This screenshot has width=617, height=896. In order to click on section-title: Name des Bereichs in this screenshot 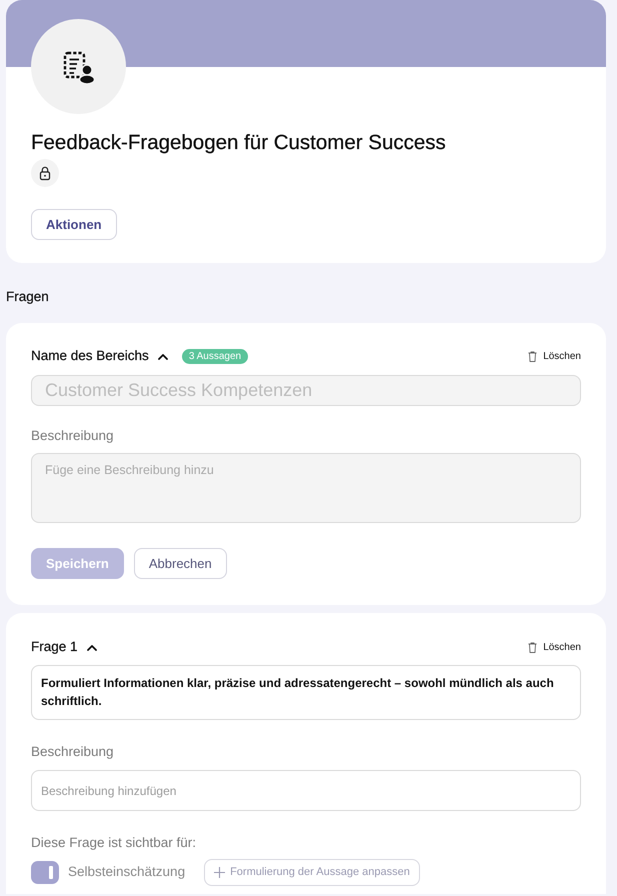, I will do `click(90, 355)`.